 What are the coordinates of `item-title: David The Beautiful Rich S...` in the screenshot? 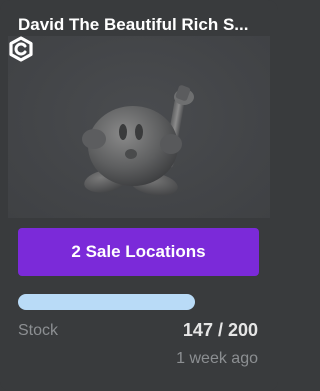 It's located at (139, 25).